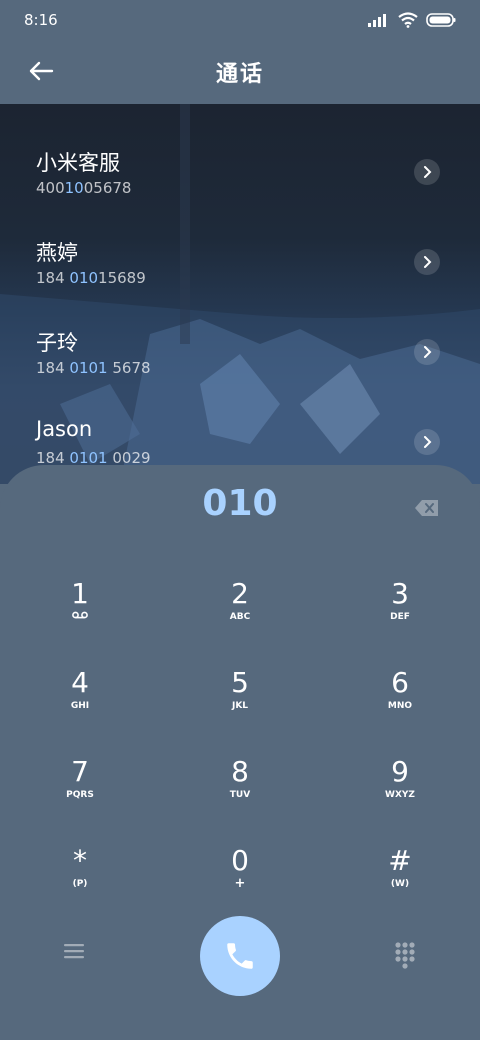 The width and height of the screenshot is (480, 1040). What do you see at coordinates (240, 344) in the screenshot?
I see `contact-row: 子玲 184 0101 5678` at bounding box center [240, 344].